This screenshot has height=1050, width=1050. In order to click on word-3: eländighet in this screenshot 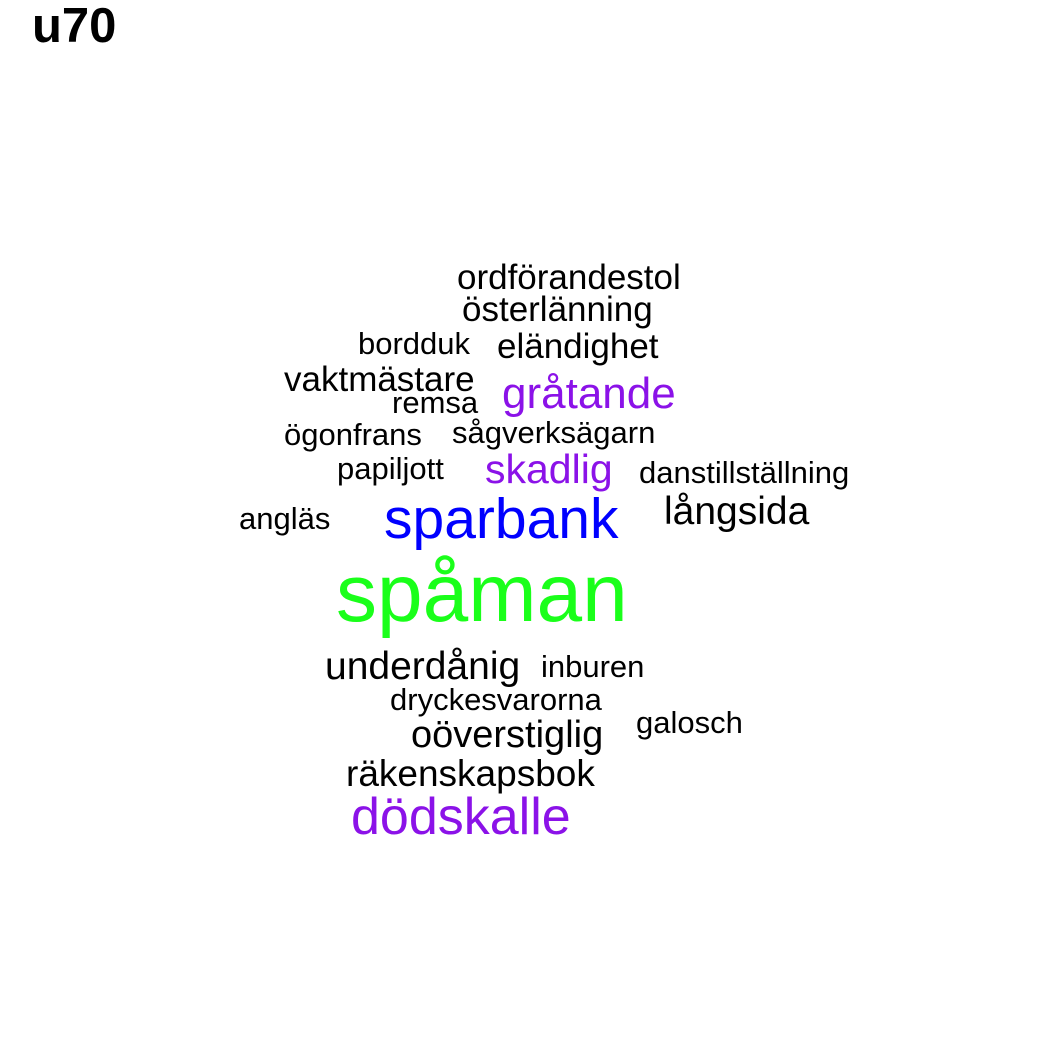, I will do `click(578, 346)`.